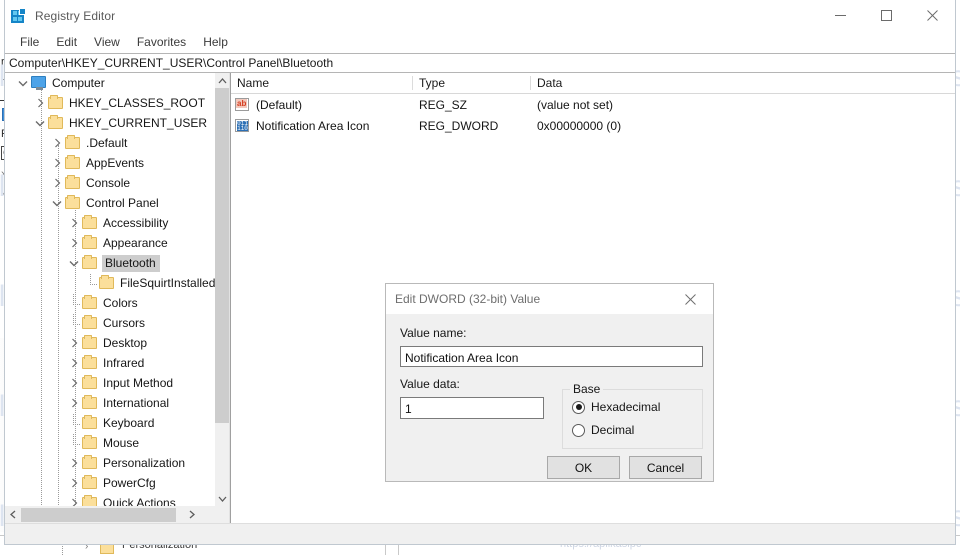  Describe the element at coordinates (131, 263) in the screenshot. I see `tree-node-label: Bluetooth` at that location.